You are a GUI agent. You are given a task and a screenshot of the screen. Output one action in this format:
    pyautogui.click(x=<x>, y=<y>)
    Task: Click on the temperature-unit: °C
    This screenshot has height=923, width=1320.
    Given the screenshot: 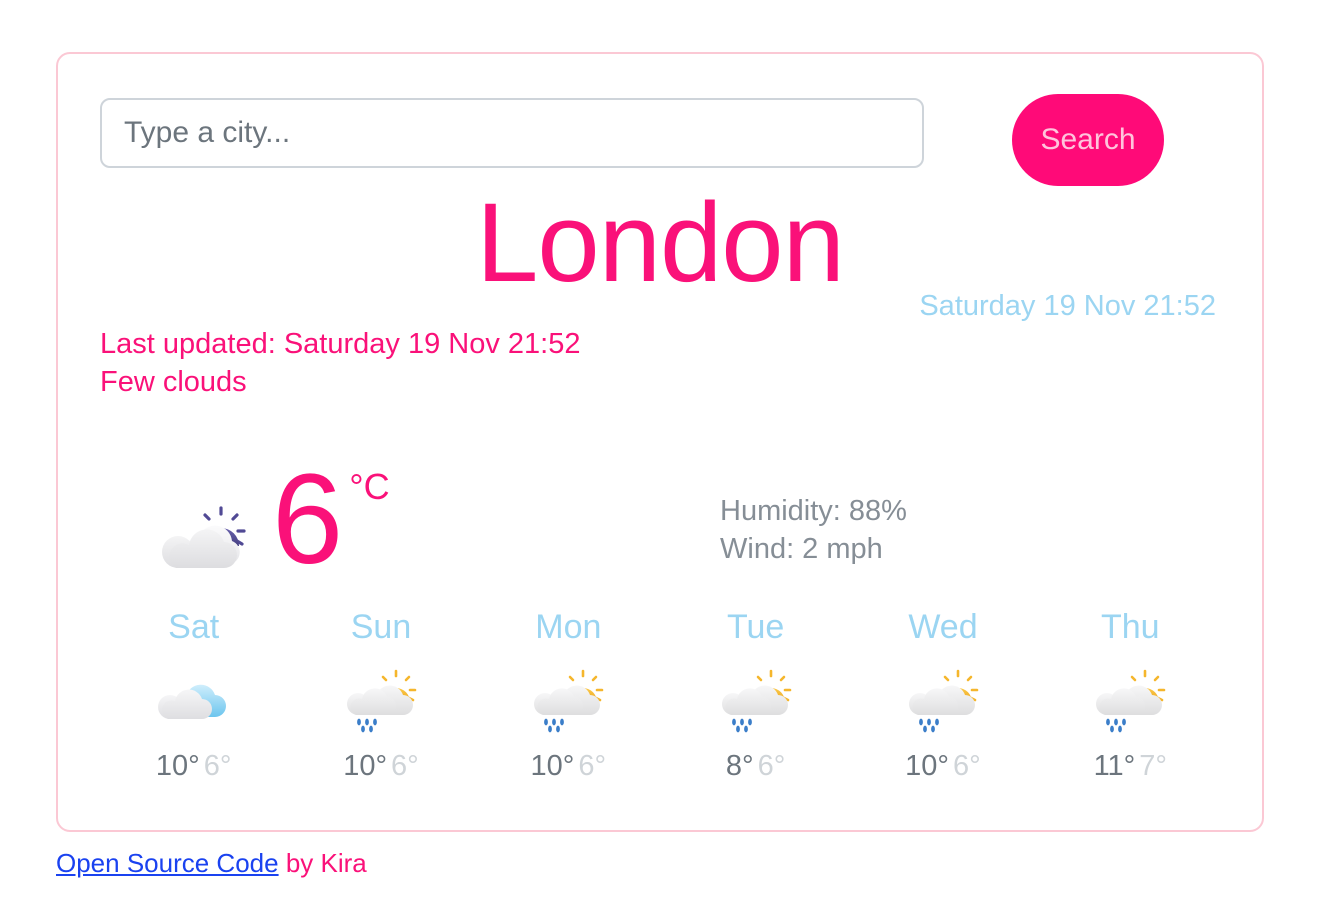 What is the action you would take?
    pyautogui.click(x=369, y=486)
    